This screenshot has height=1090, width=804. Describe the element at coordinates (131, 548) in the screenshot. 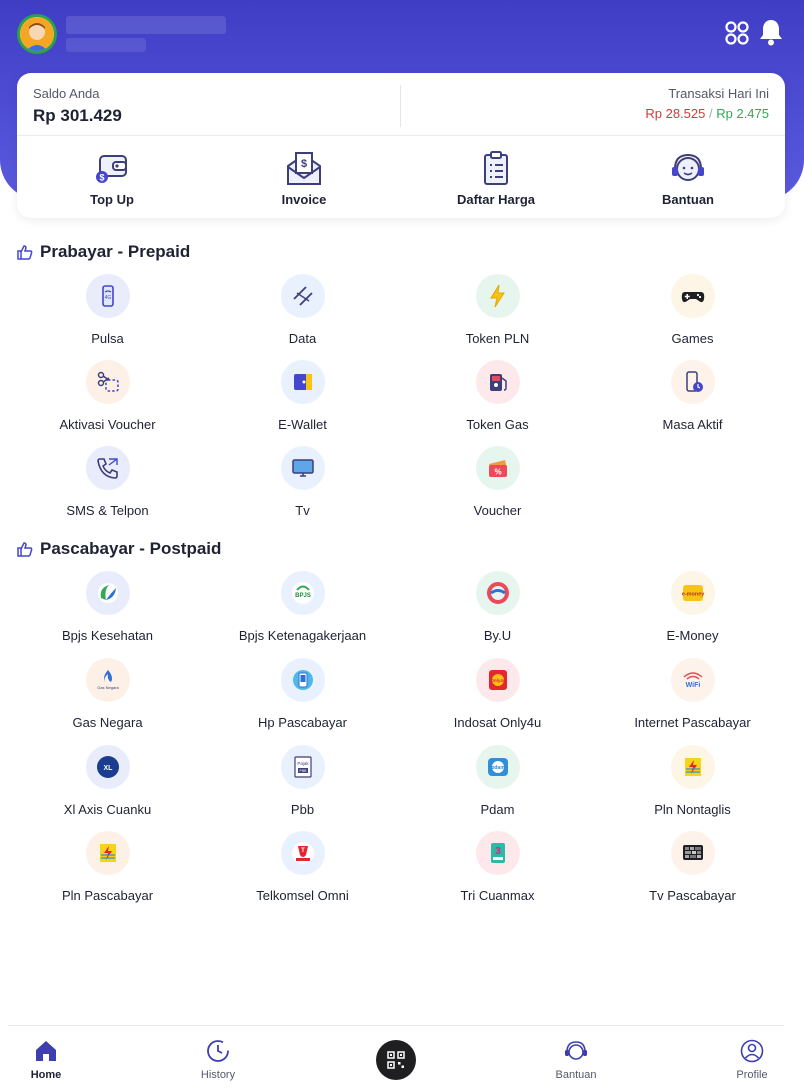

I see `postpaid-title-text: Pascabayar - Postpaid` at that location.